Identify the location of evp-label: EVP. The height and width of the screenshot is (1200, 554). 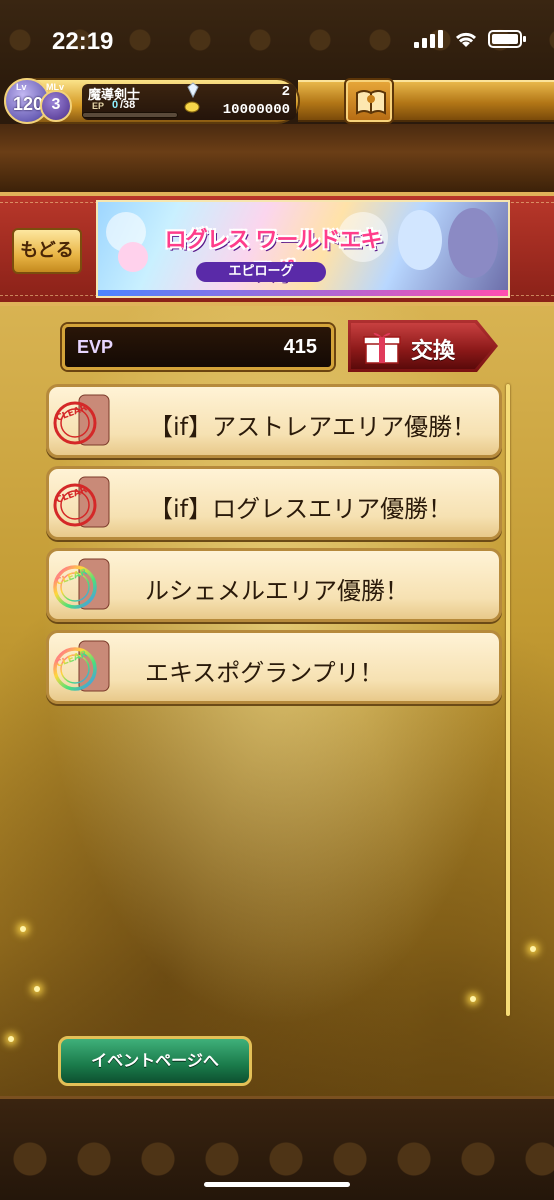
(95, 347).